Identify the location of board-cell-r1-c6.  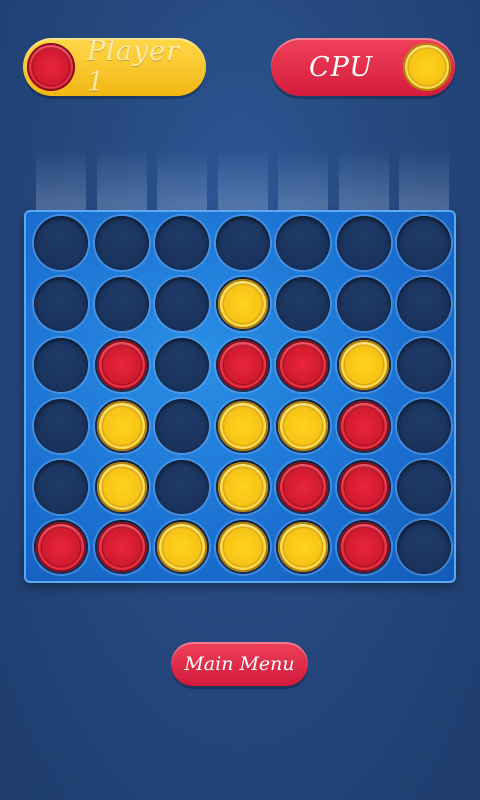
(364, 243).